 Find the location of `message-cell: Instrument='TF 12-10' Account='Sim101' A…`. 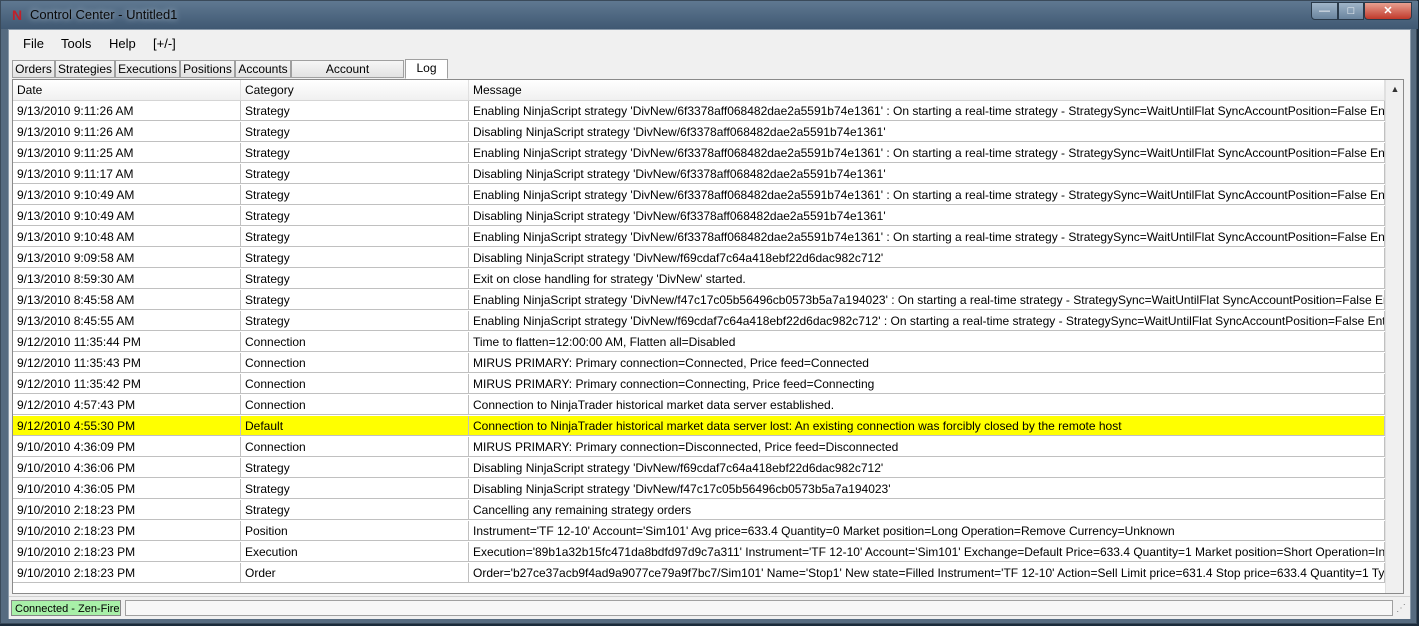

message-cell: Instrument='TF 12-10' Account='Sim101' A… is located at coordinates (927, 531).